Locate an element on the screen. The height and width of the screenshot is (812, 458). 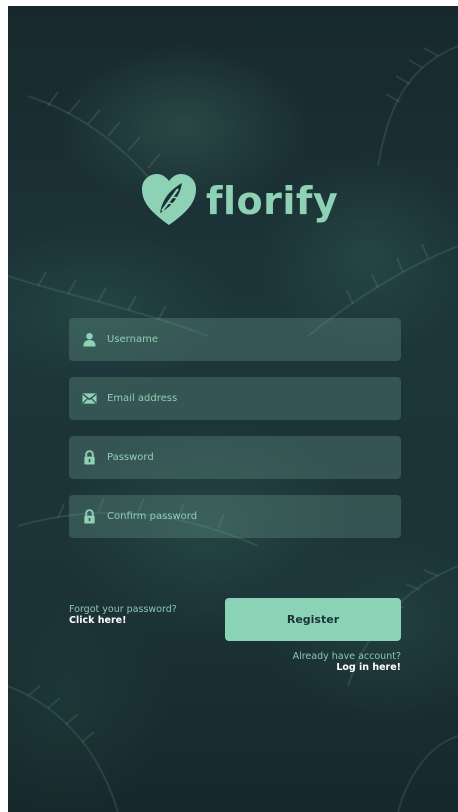
brand-logo: florify is located at coordinates (238, 200).